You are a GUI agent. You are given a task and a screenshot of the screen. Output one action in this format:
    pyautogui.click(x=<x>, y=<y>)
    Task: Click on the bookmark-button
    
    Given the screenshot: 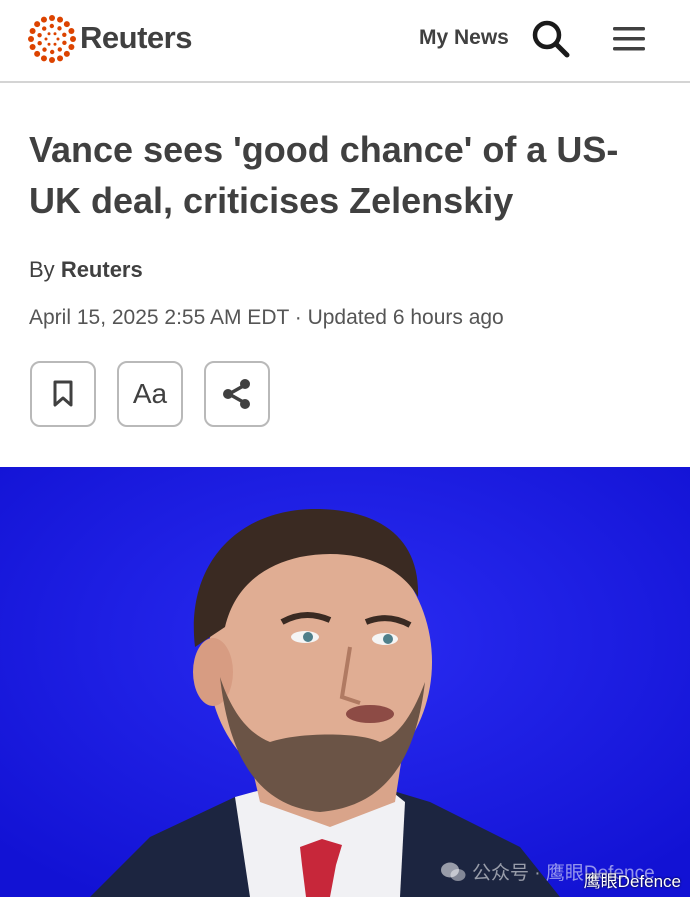 What is the action you would take?
    pyautogui.click(x=63, y=394)
    